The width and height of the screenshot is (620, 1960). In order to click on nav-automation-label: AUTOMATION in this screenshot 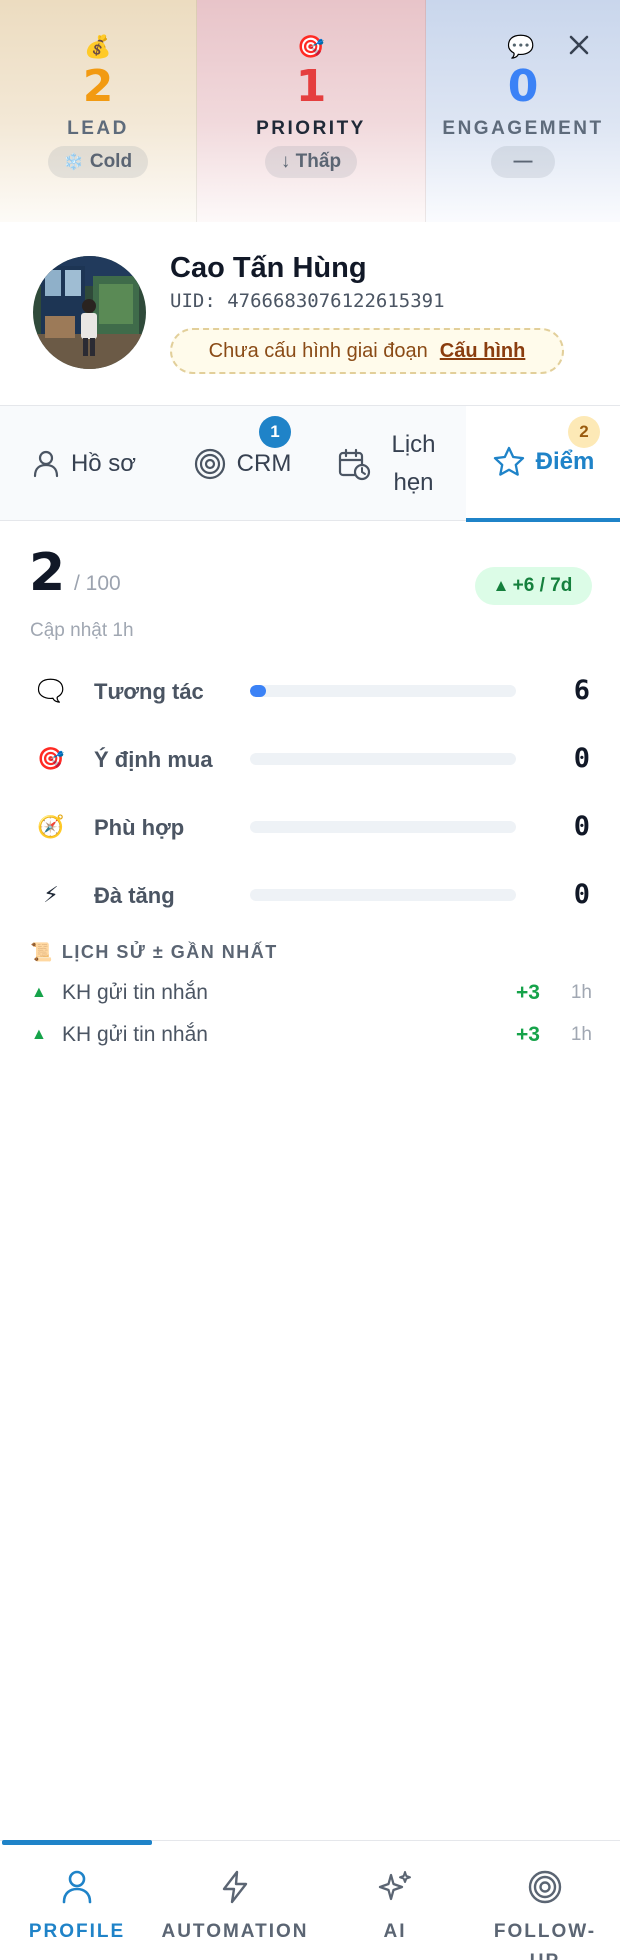, I will do `click(235, 1931)`.